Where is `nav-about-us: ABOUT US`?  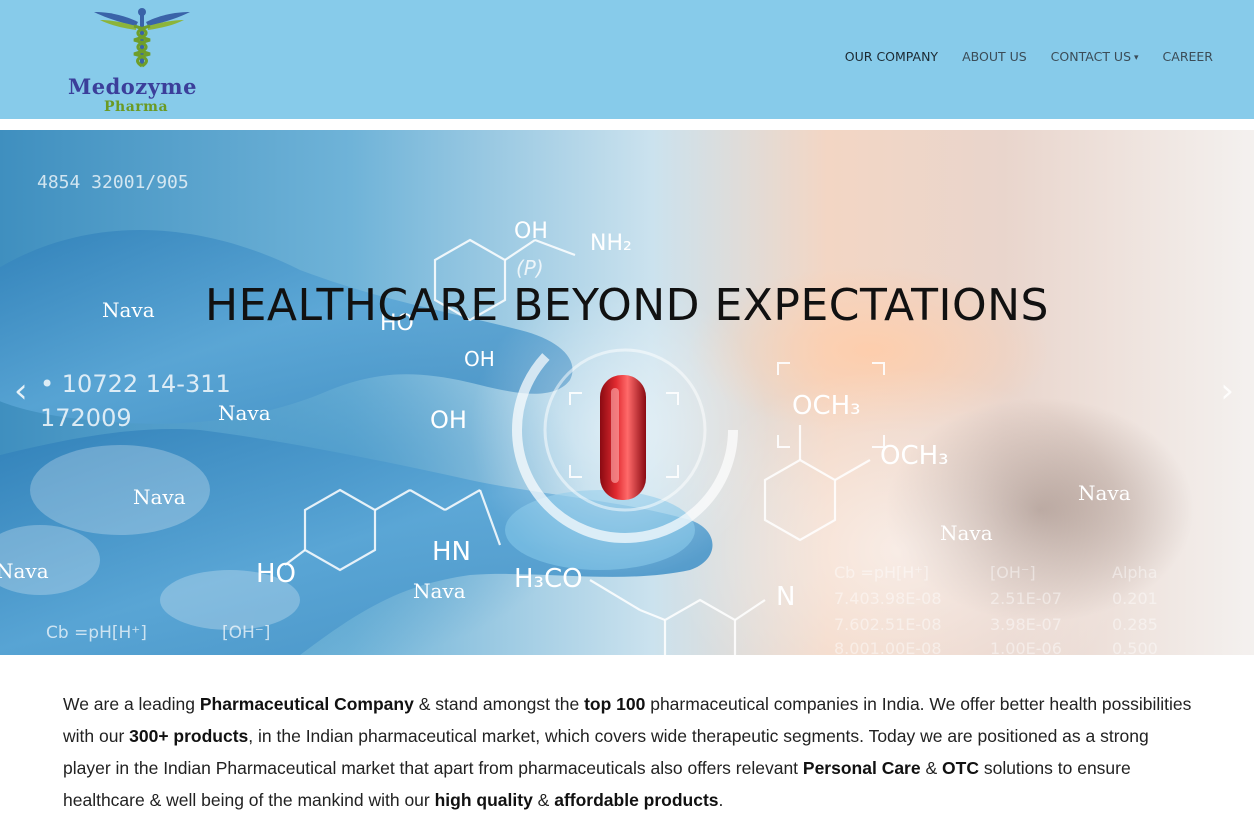
nav-about-us: ABOUT US is located at coordinates (994, 56).